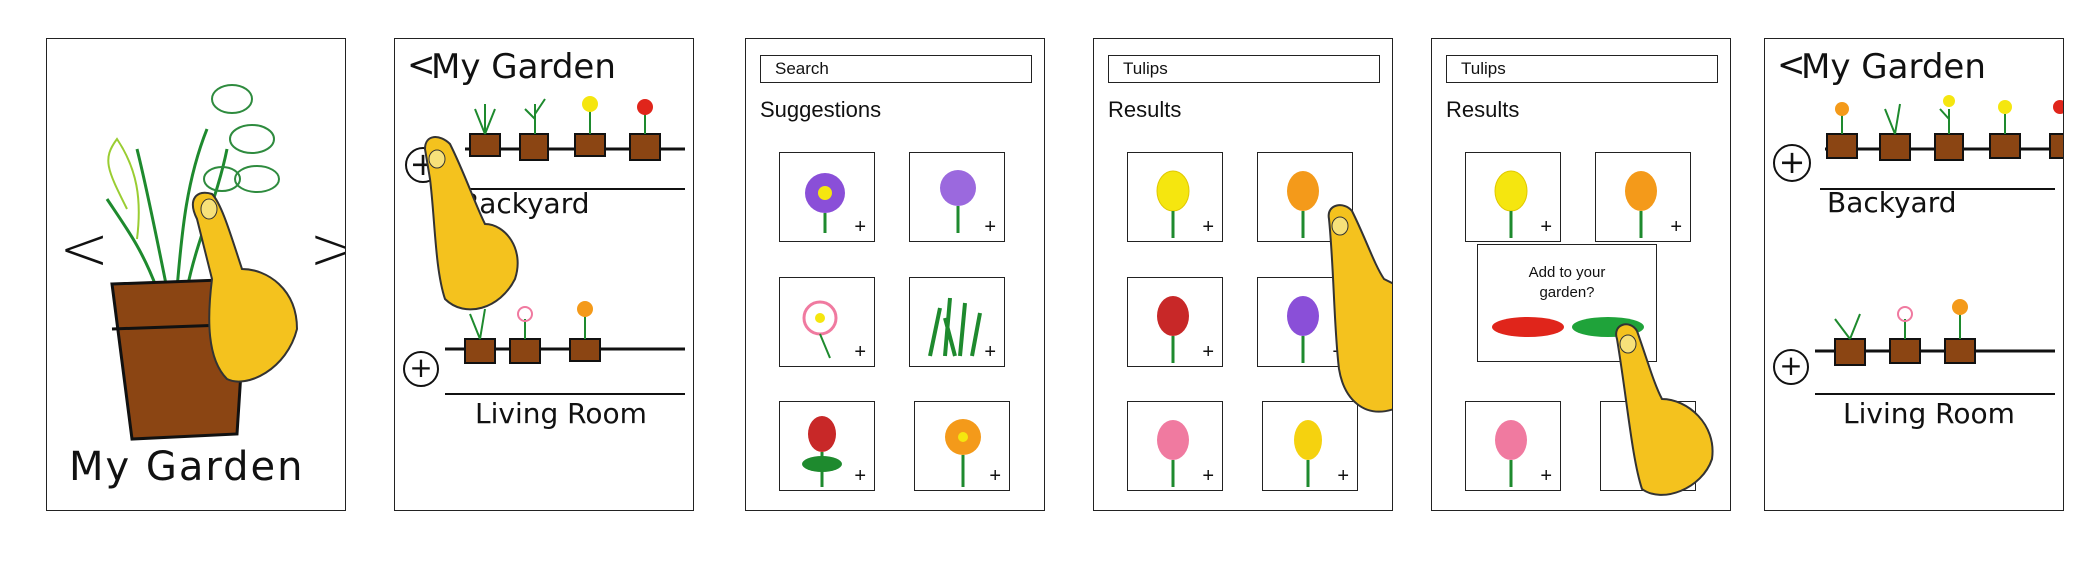 The height and width of the screenshot is (569, 2096). What do you see at coordinates (896, 69) in the screenshot?
I see `search-input: Search` at bounding box center [896, 69].